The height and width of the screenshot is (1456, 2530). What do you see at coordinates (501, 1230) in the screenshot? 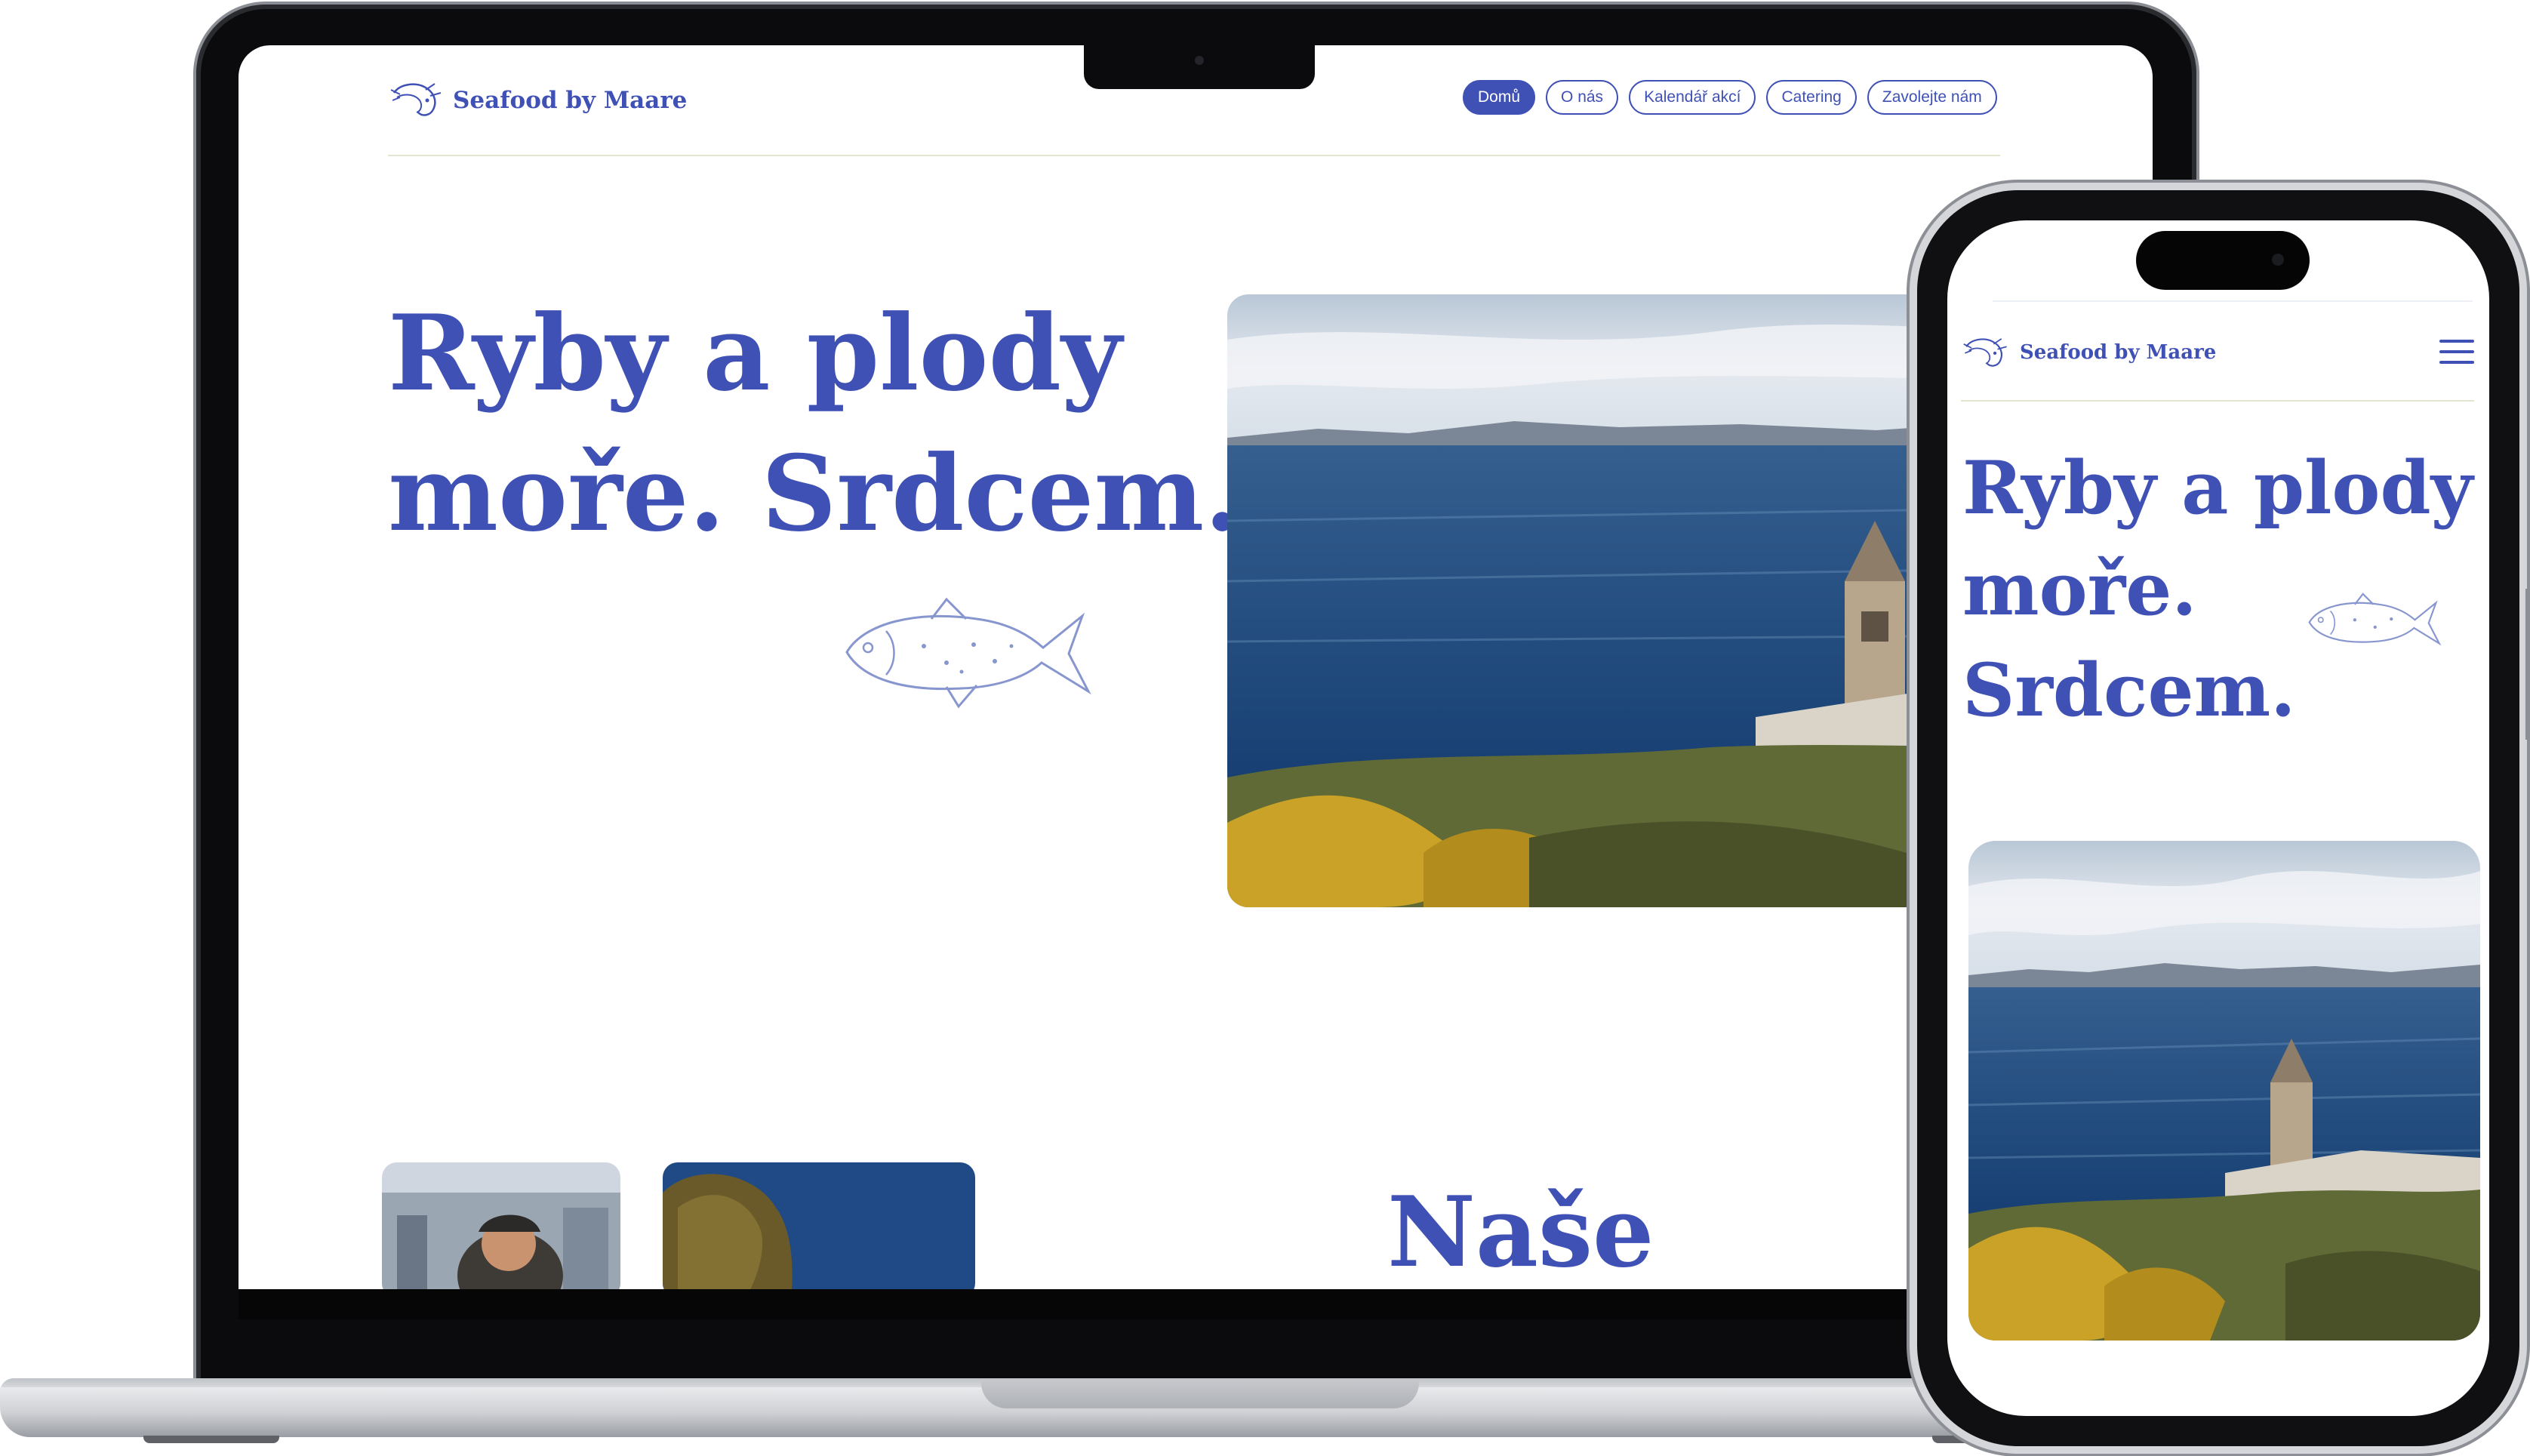
I see `fisherman-photo` at bounding box center [501, 1230].